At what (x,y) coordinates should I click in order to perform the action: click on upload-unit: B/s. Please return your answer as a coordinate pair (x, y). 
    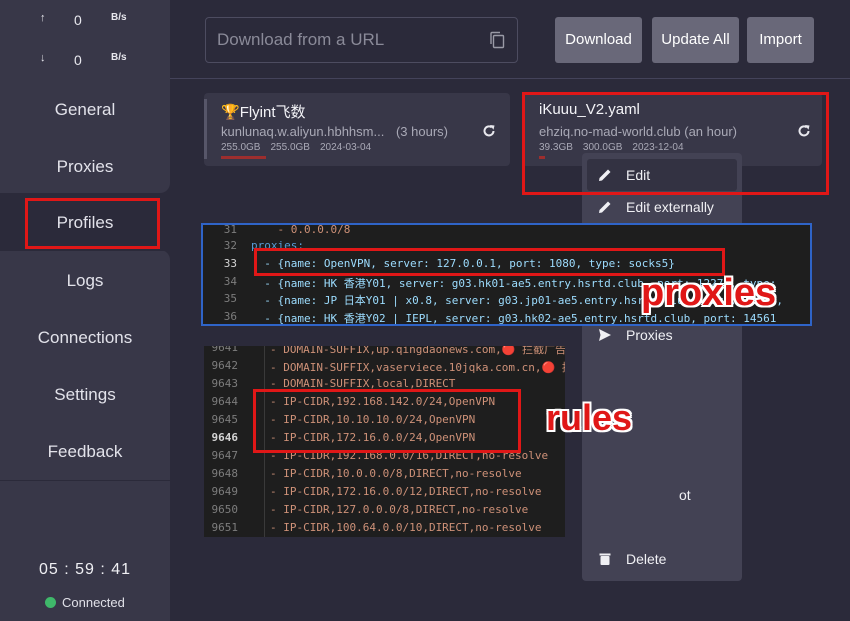
    Looking at the image, I should click on (119, 17).